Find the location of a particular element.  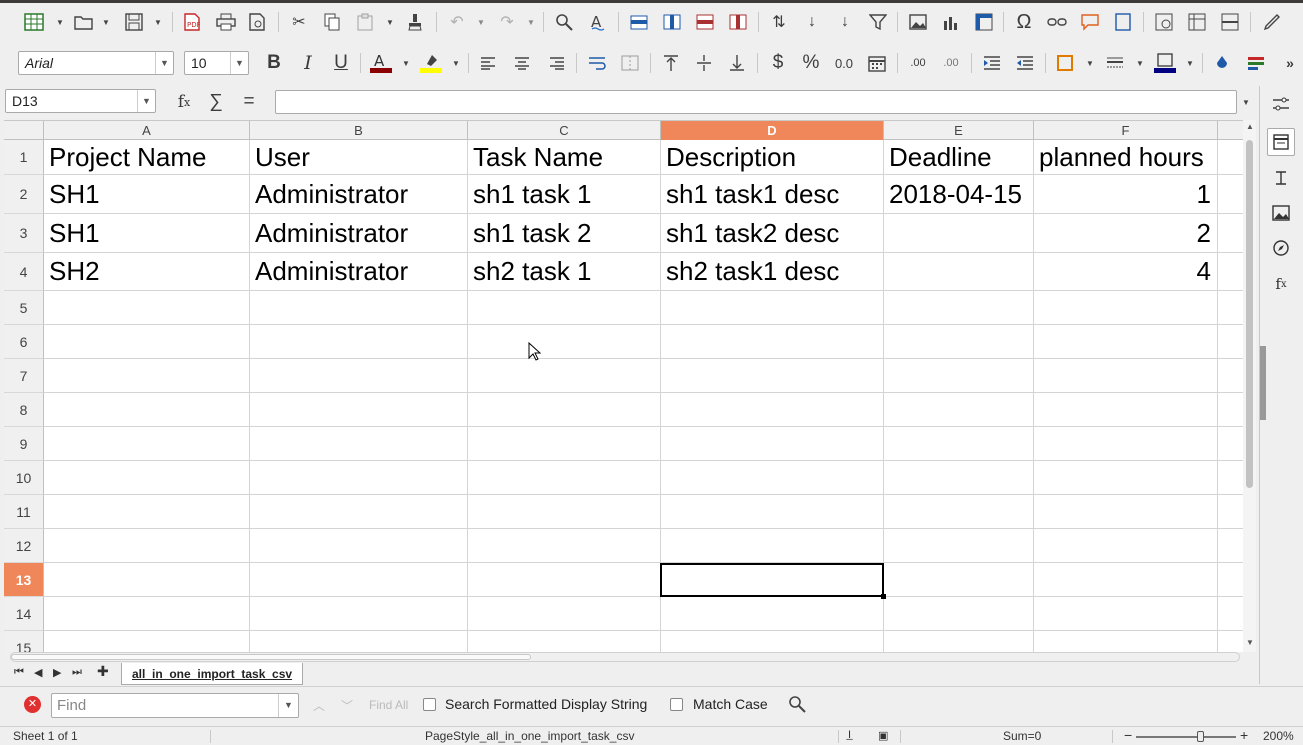

sidebar-collapse-handle is located at coordinates (1263, 383).